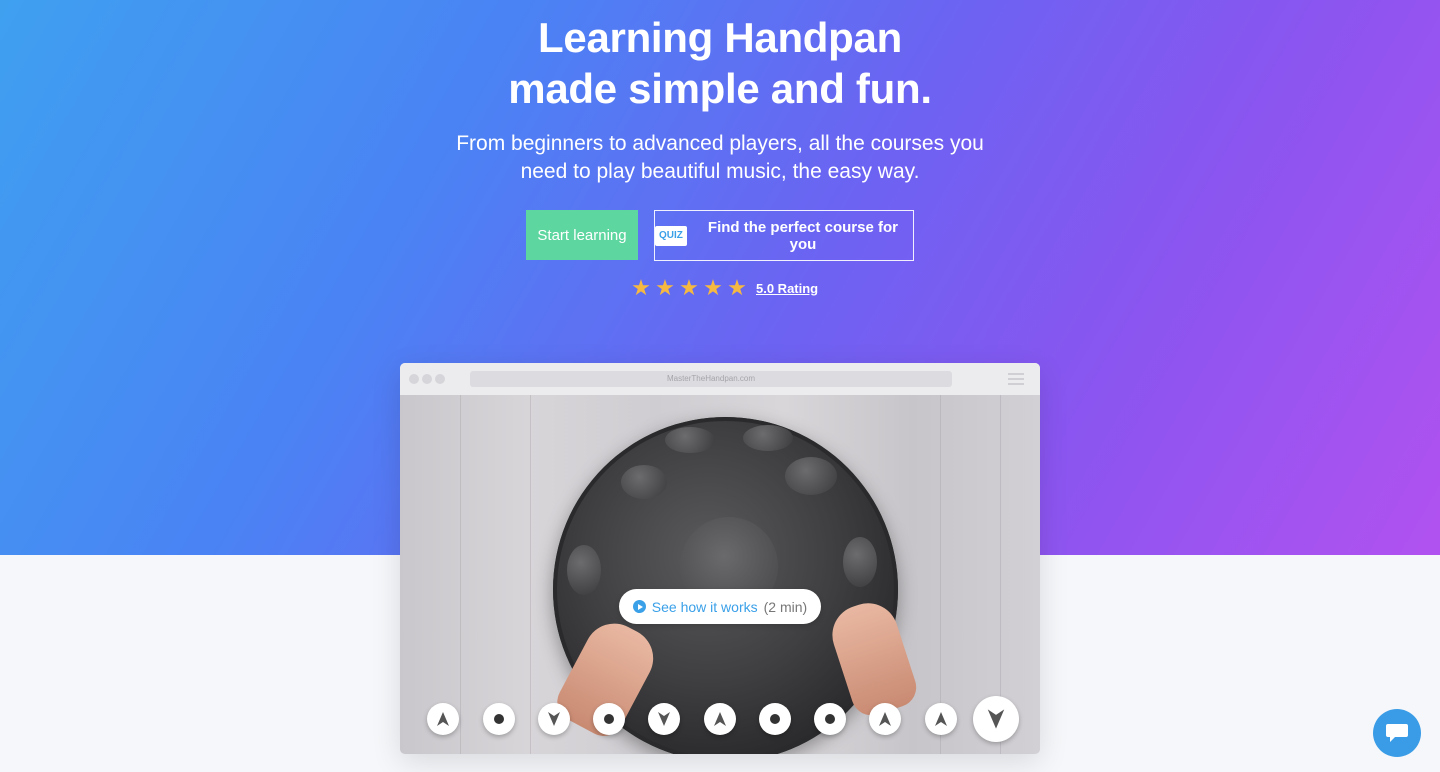 Image resolution: width=1440 pixels, height=772 pixels. I want to click on hamburger-menu-icon, so click(1016, 379).